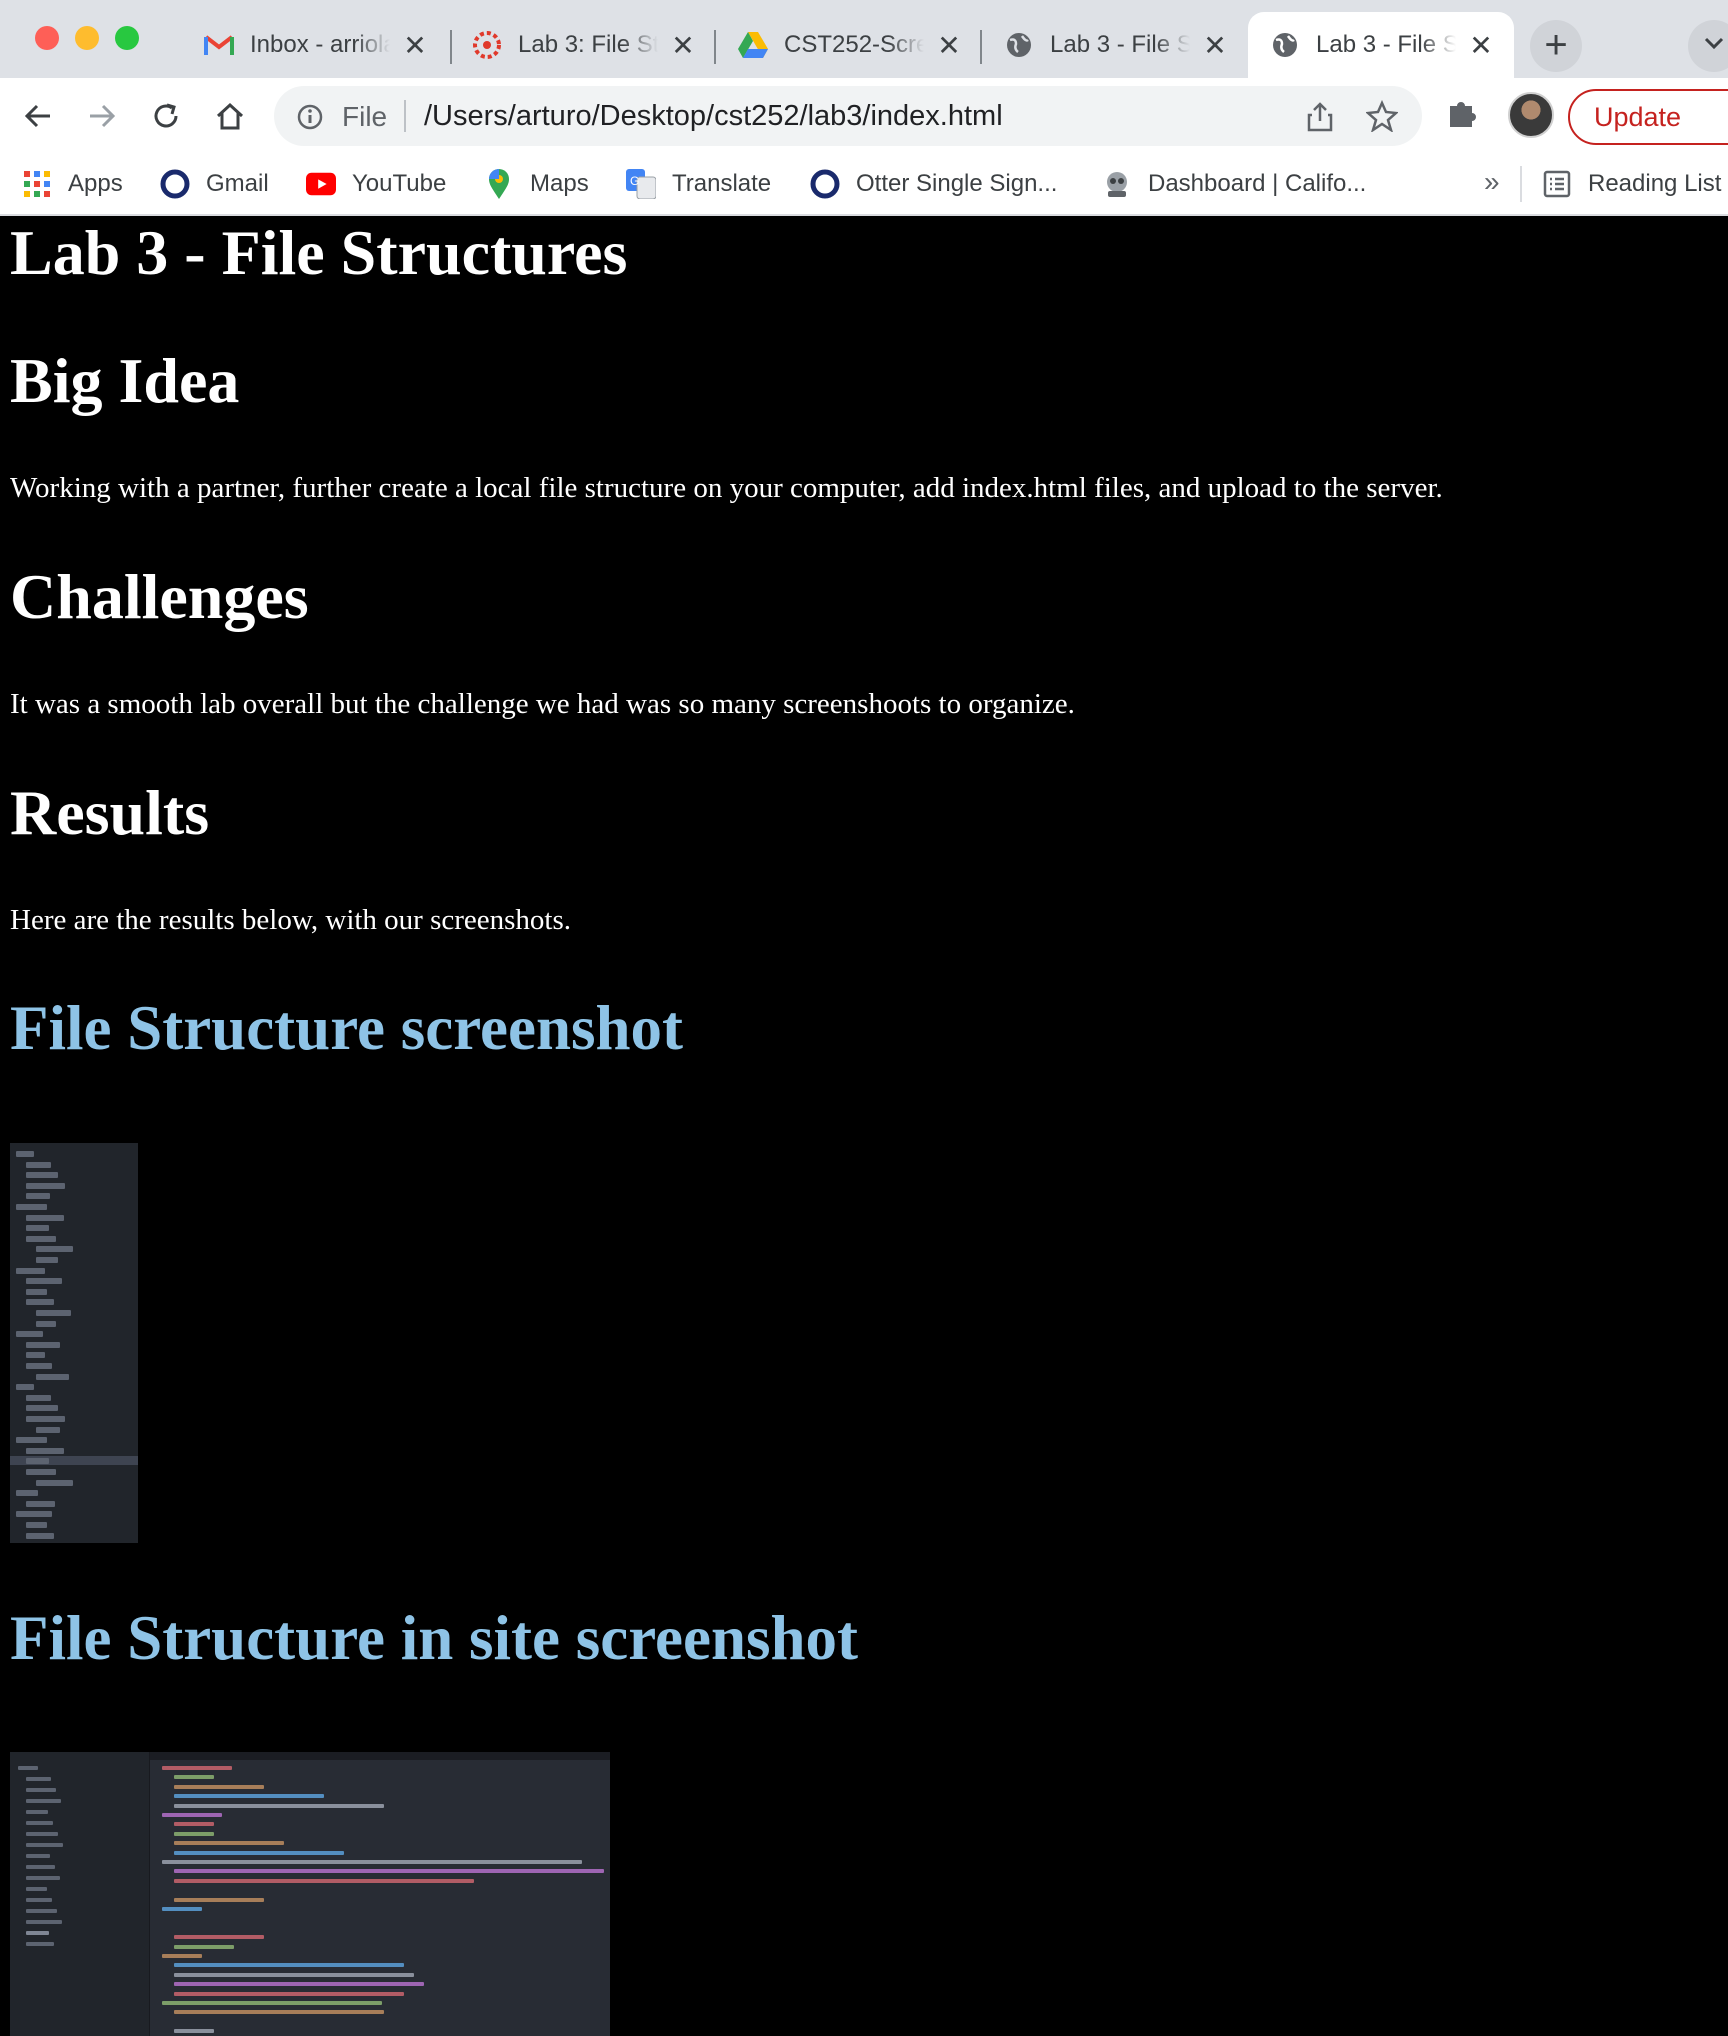  What do you see at coordinates (499, 184) in the screenshot?
I see `maps-pin-icon` at bounding box center [499, 184].